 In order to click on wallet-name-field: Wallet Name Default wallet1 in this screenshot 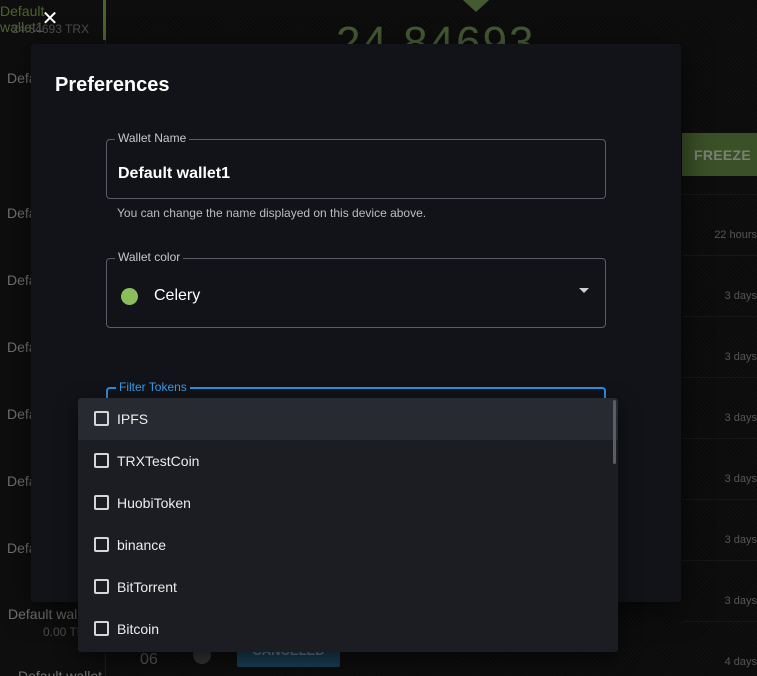, I will do `click(356, 165)`.